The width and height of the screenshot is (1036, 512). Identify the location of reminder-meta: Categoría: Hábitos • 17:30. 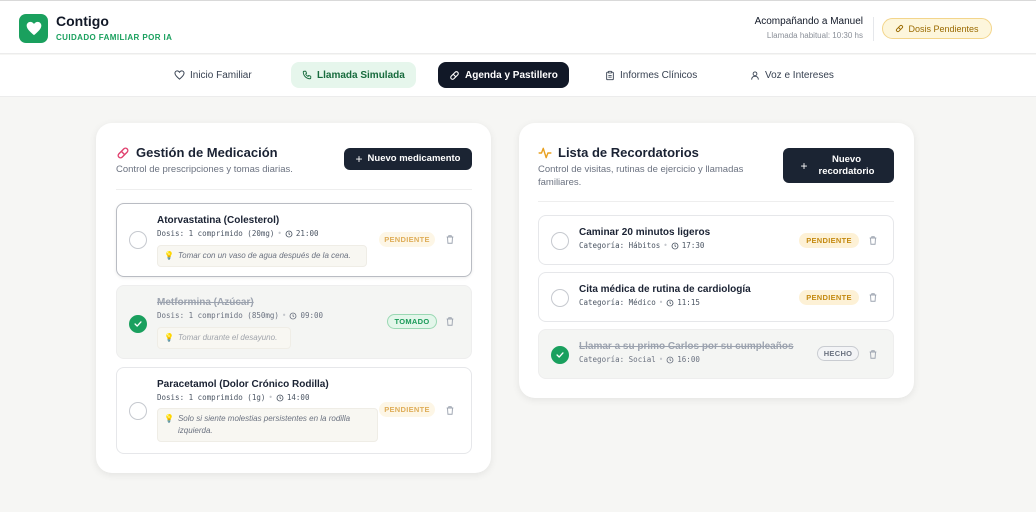
(641, 245).